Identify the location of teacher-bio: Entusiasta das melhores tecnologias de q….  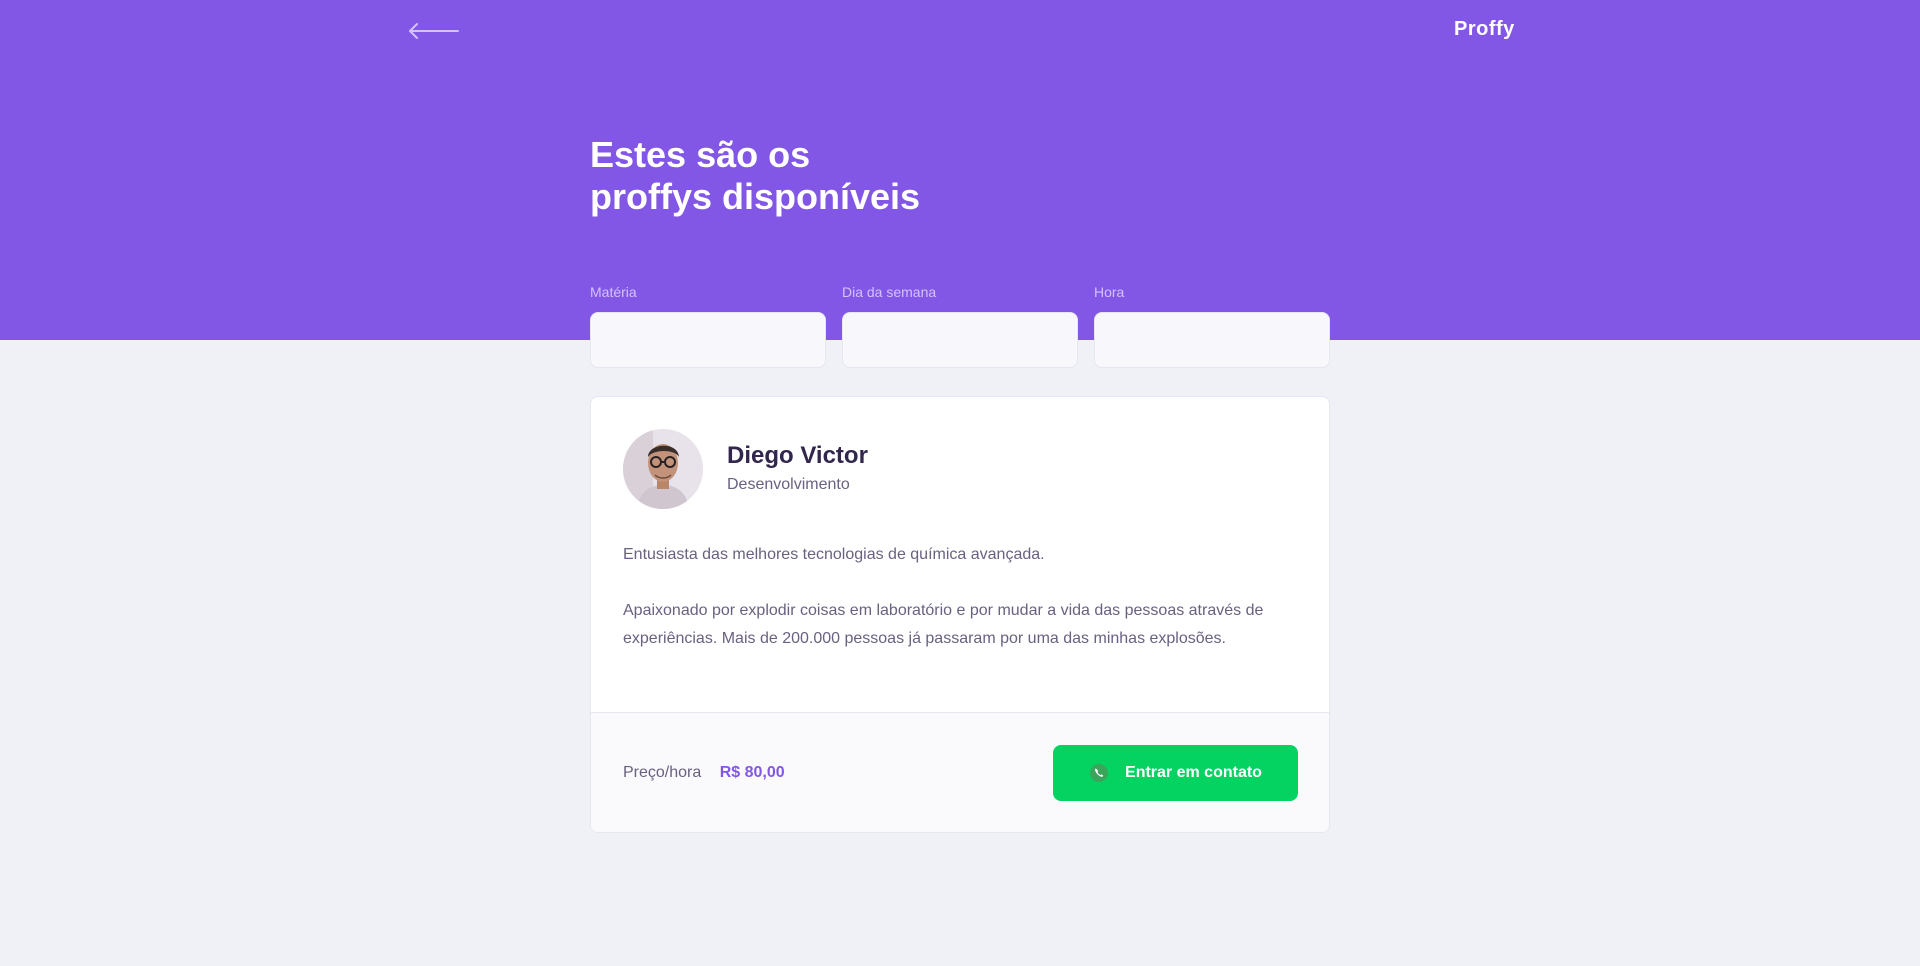
(953, 597).